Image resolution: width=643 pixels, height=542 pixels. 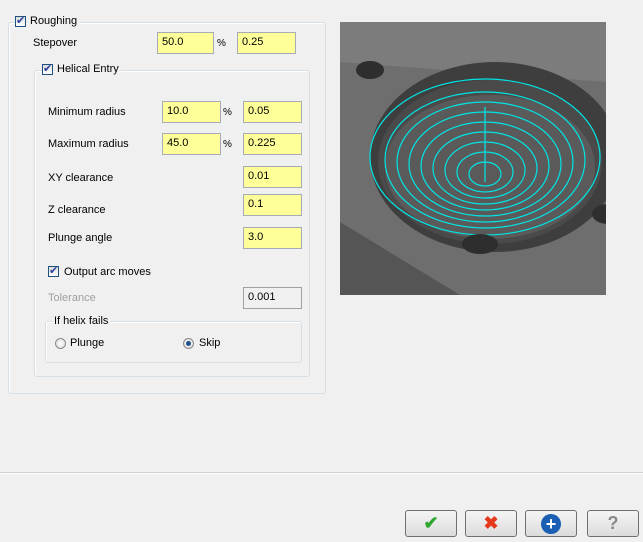 I want to click on helical-entry-label: Helical Entry, so click(x=88, y=69).